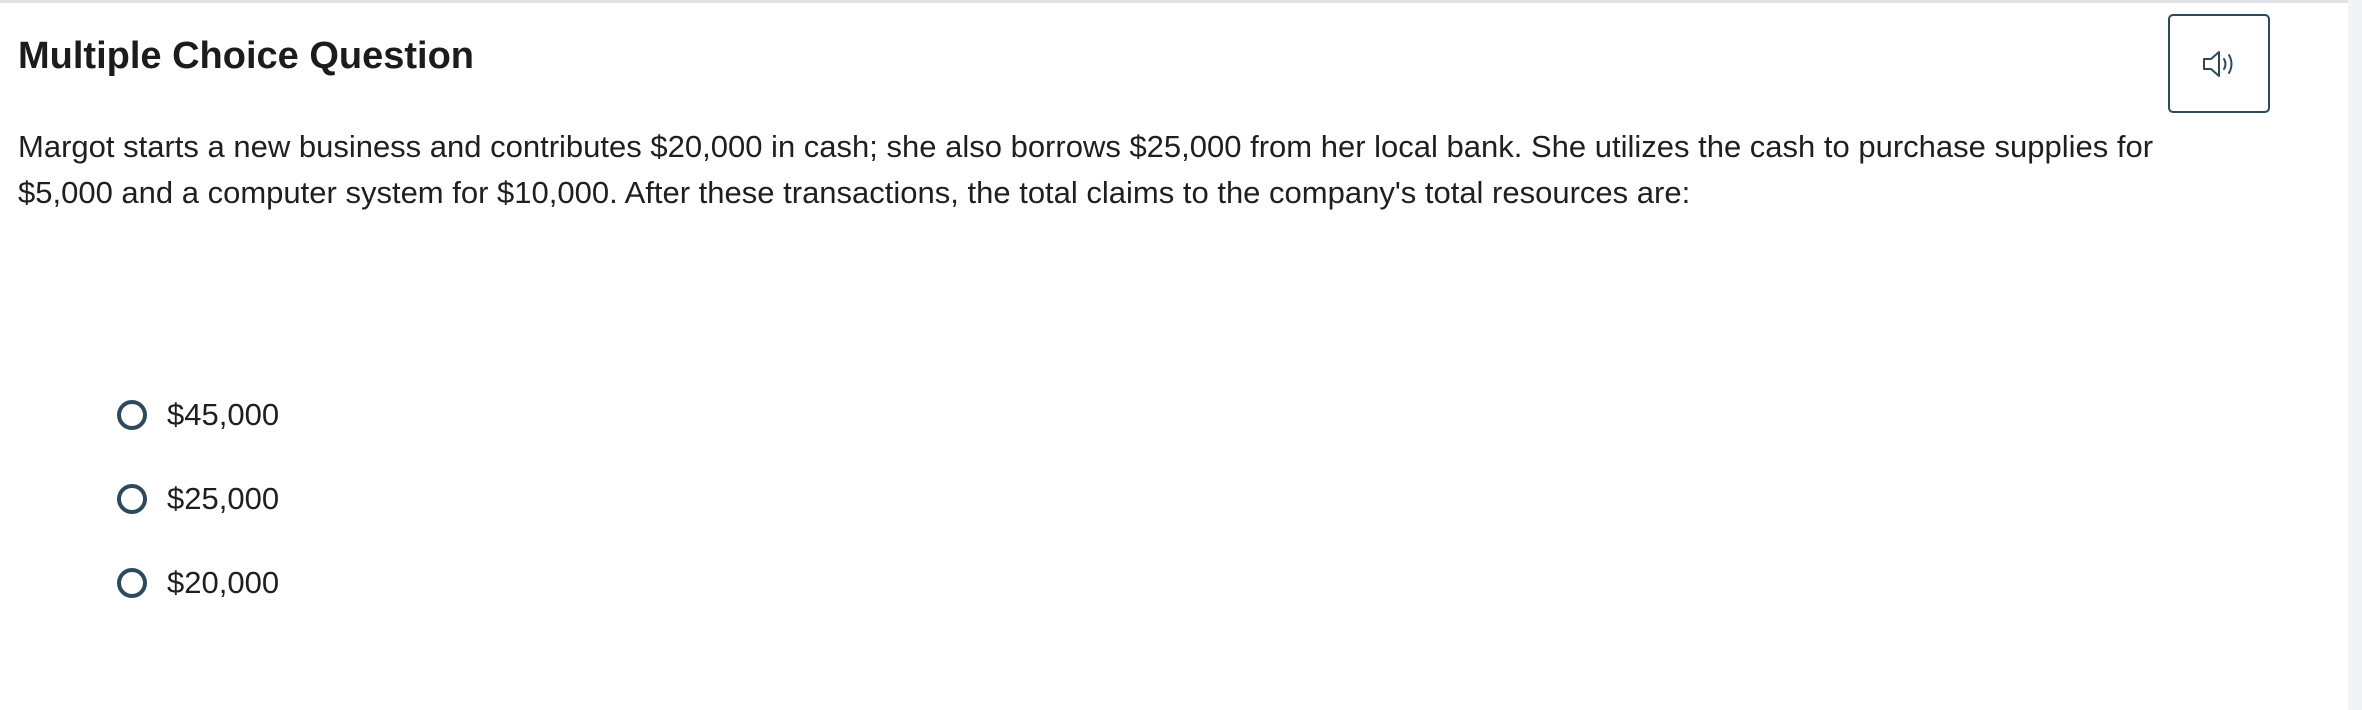 This screenshot has height=710, width=2362. What do you see at coordinates (223, 415) in the screenshot?
I see `answer-choice-label: $45,000` at bounding box center [223, 415].